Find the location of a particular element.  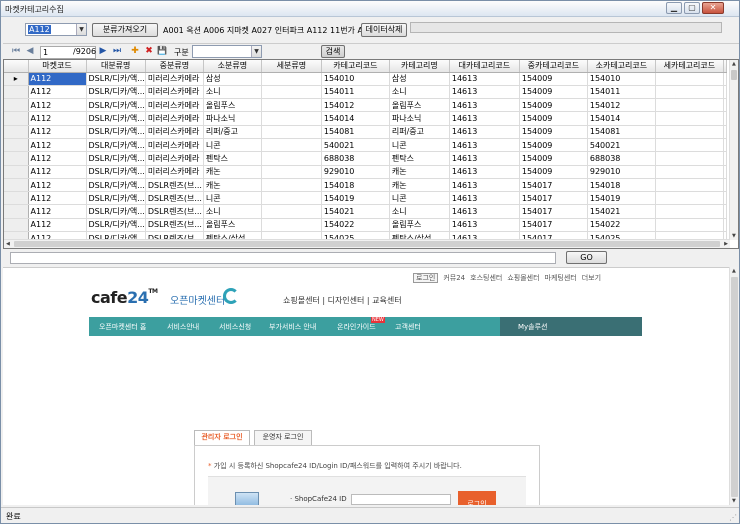

market-combo: A112 ▼ is located at coordinates (56, 29).